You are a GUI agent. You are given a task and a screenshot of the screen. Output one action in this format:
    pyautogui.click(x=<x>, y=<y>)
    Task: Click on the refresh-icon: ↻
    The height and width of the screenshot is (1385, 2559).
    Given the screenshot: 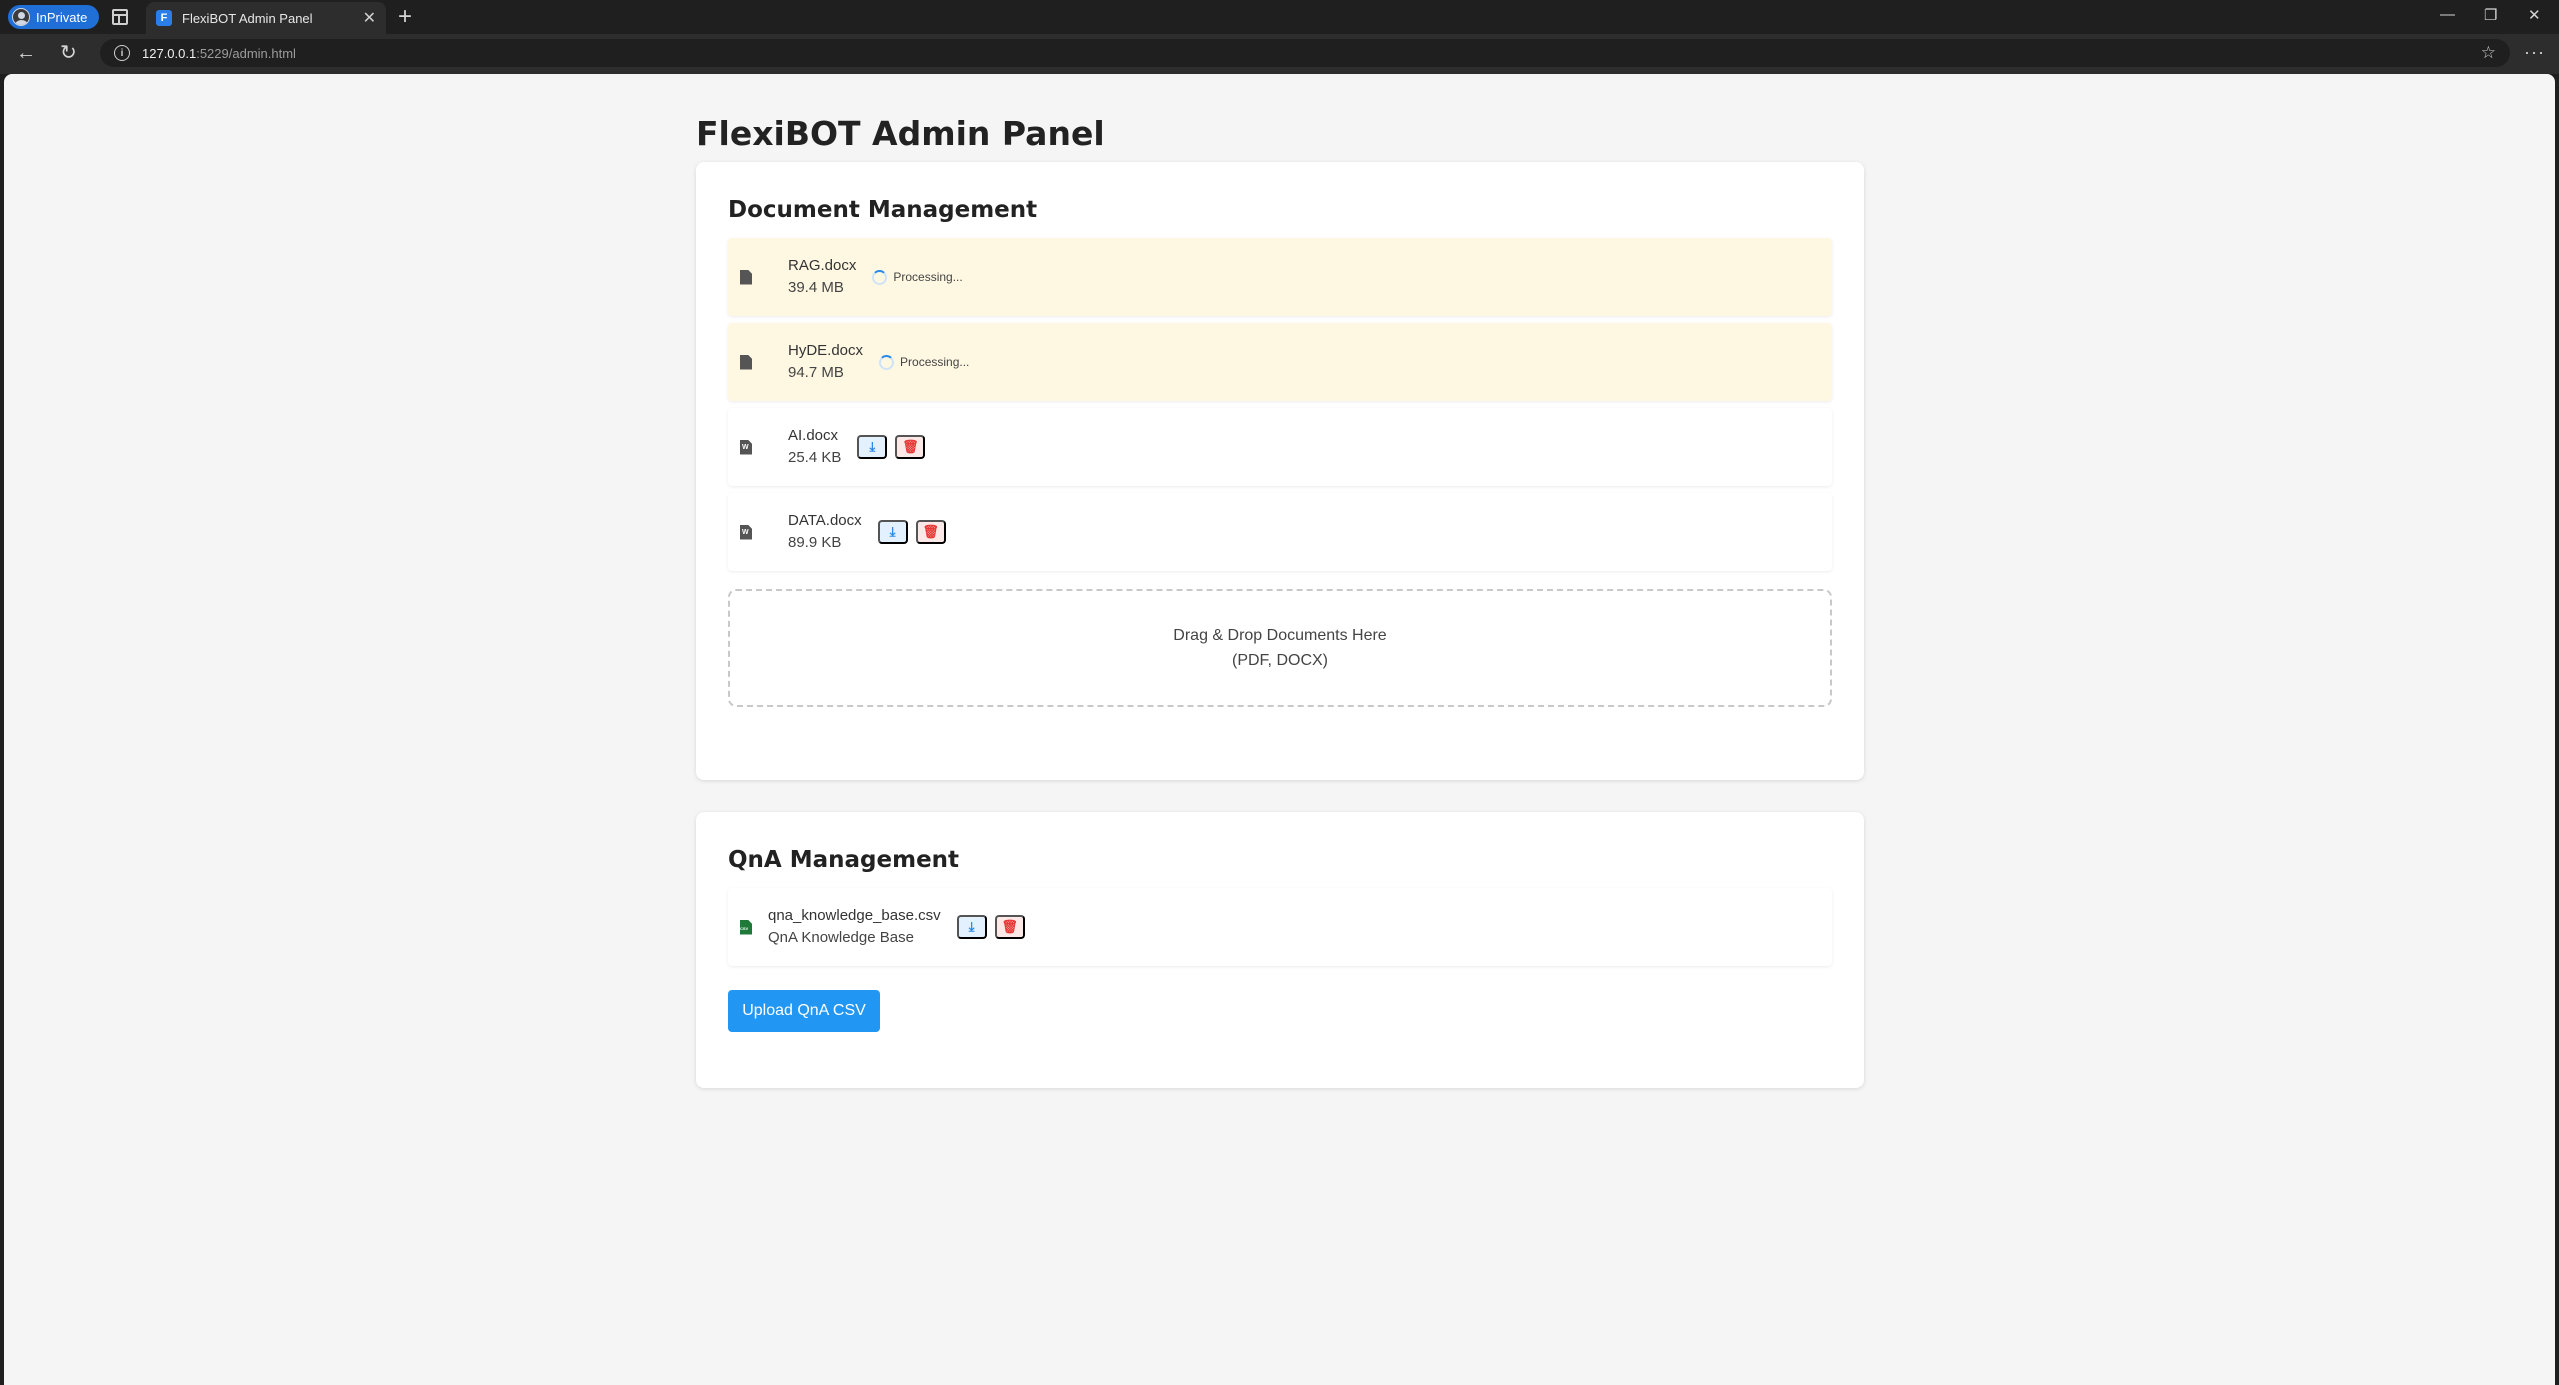 What is the action you would take?
    pyautogui.click(x=68, y=53)
    